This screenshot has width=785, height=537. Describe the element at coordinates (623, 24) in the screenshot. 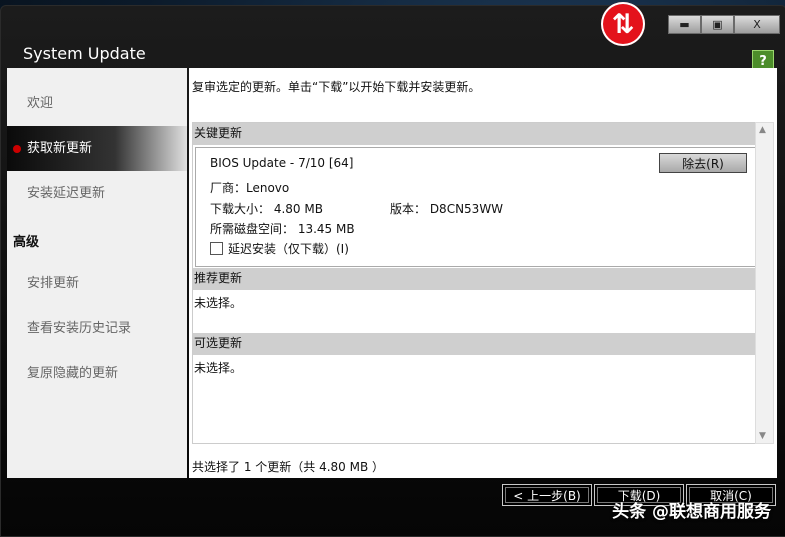

I see `update-arrows-icon: ⇅` at that location.